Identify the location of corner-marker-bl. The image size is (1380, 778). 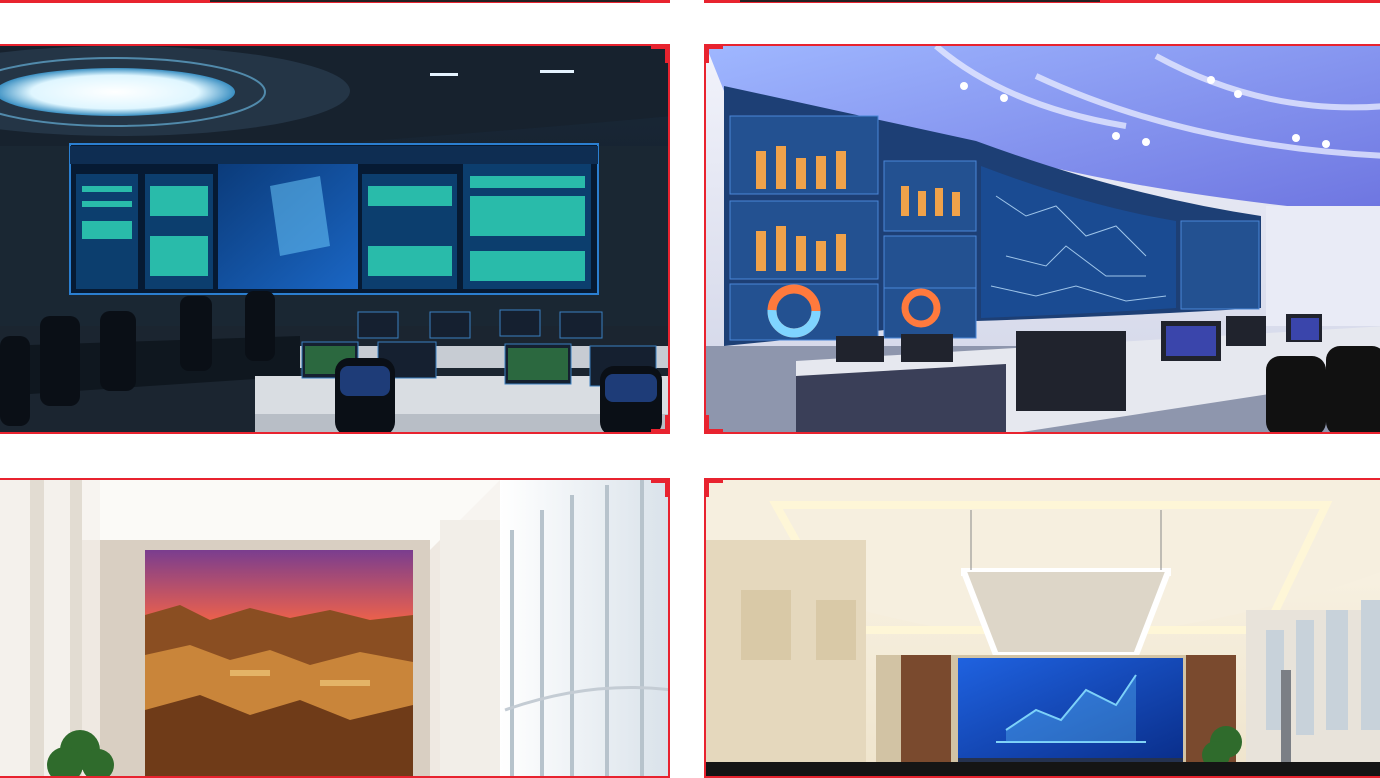
(714, 423).